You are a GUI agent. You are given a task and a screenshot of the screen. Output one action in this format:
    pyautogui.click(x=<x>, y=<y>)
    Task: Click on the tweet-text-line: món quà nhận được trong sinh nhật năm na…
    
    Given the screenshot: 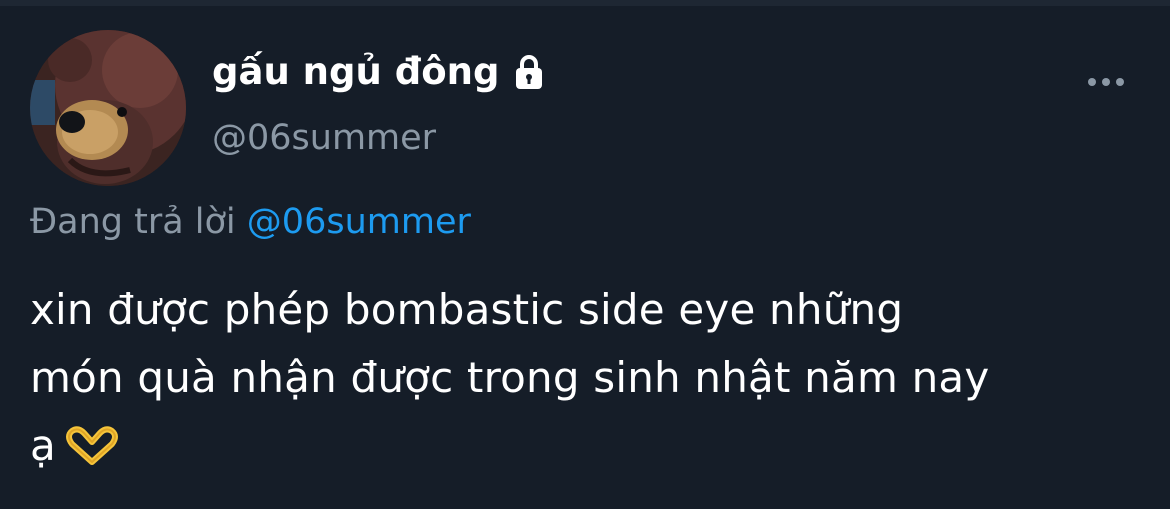 What is the action you would take?
    pyautogui.click(x=510, y=377)
    